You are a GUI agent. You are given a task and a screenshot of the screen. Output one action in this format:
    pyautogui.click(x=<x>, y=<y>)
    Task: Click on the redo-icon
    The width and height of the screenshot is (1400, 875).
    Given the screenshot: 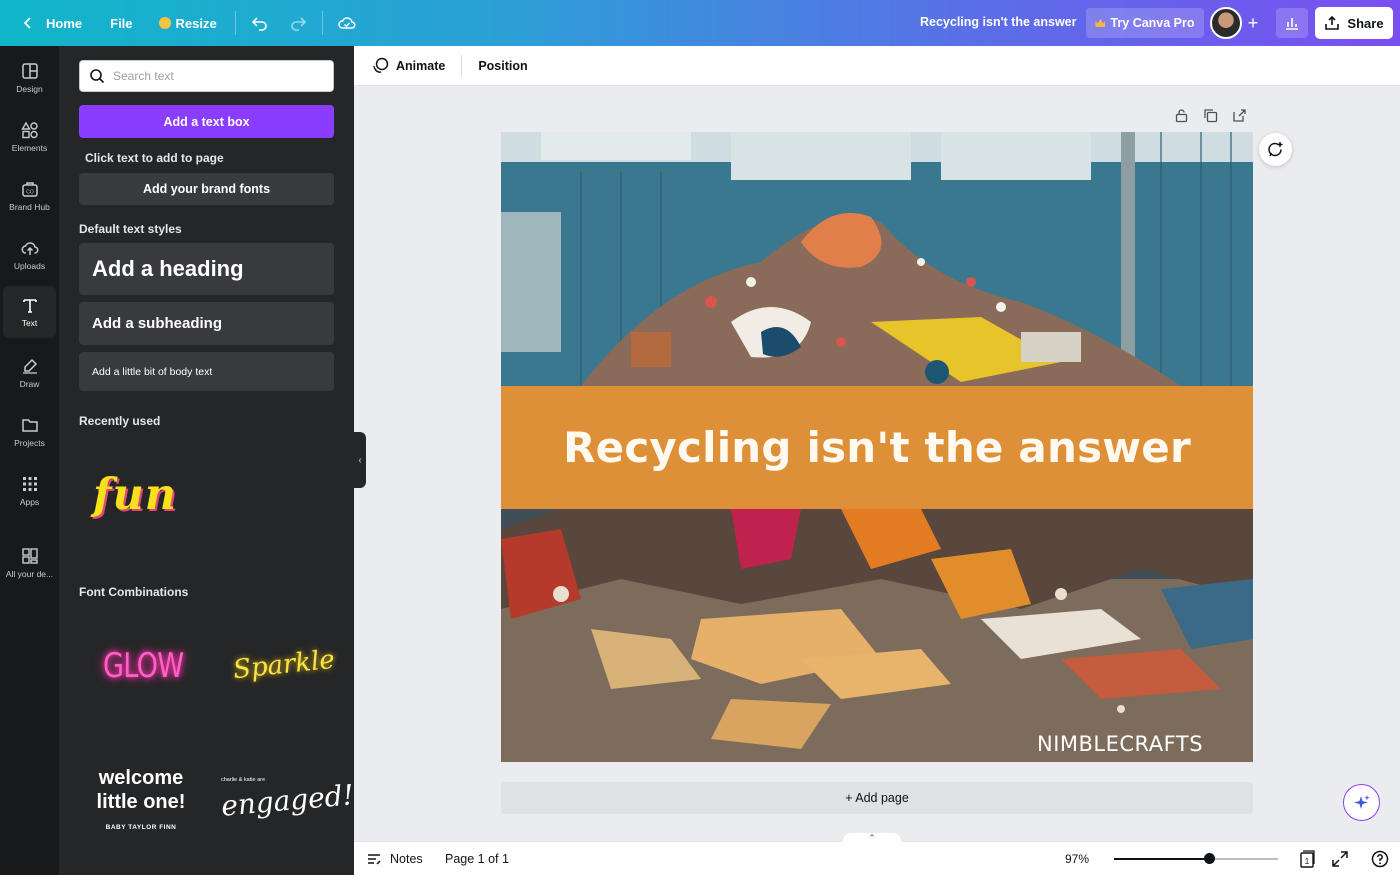 What is the action you would take?
    pyautogui.click(x=298, y=24)
    